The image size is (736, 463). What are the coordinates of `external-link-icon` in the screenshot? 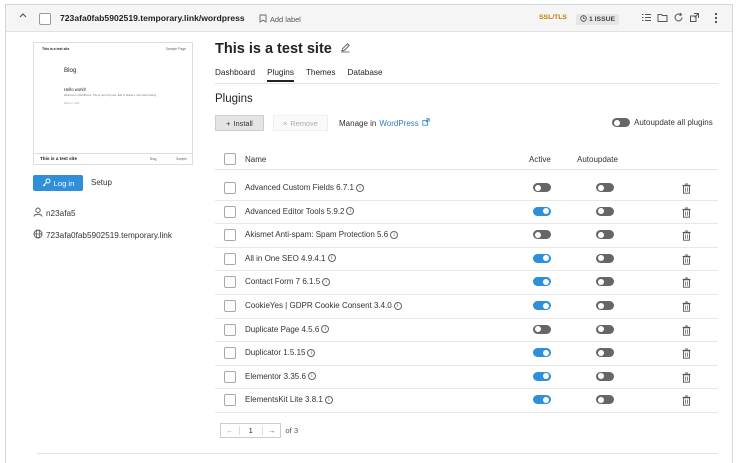 It's located at (426, 123).